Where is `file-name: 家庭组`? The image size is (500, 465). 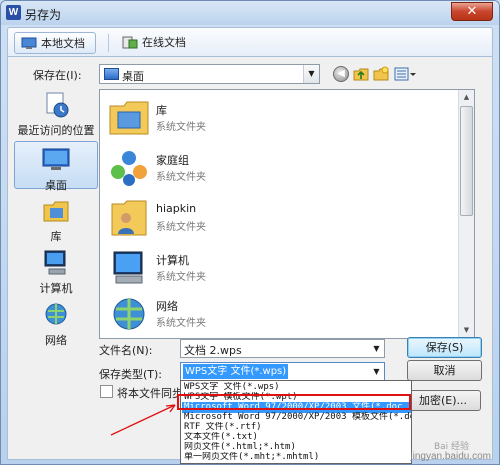 file-name: 家庭组 is located at coordinates (172, 160).